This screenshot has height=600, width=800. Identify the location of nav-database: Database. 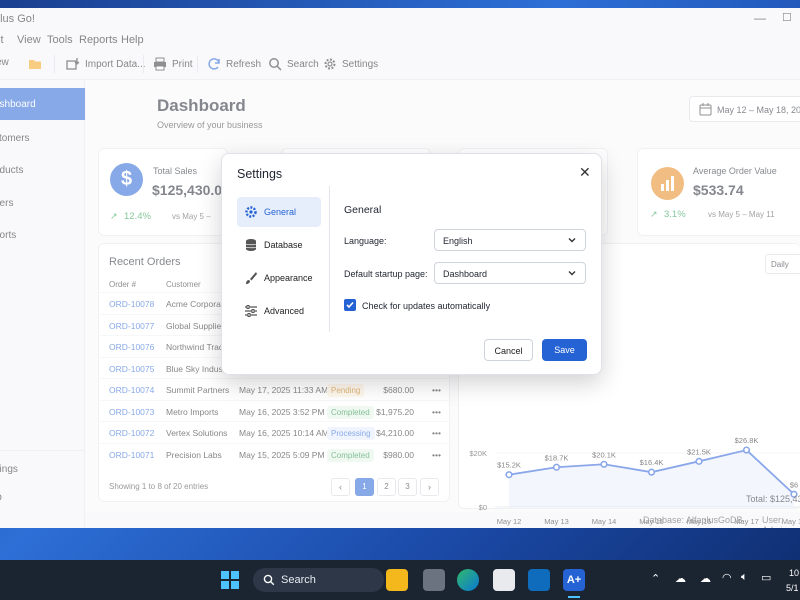
(279, 245).